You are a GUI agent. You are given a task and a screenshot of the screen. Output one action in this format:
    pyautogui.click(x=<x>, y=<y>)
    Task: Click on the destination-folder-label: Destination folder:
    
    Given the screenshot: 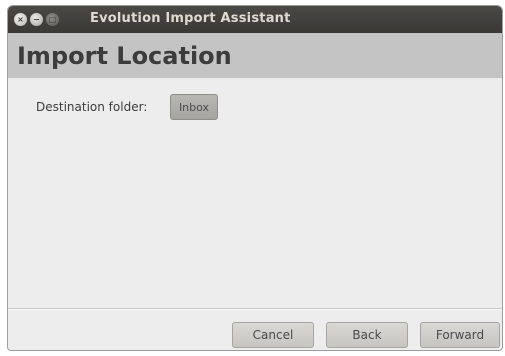 What is the action you would take?
    pyautogui.click(x=92, y=107)
    